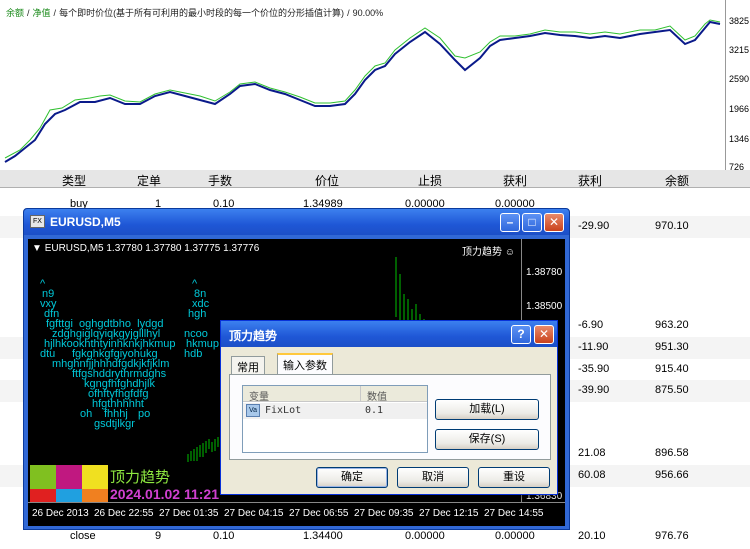 The height and width of the screenshot is (549, 750). I want to click on params-grid: 变量 数值 Va FixLot 0.1, so click(335, 419).